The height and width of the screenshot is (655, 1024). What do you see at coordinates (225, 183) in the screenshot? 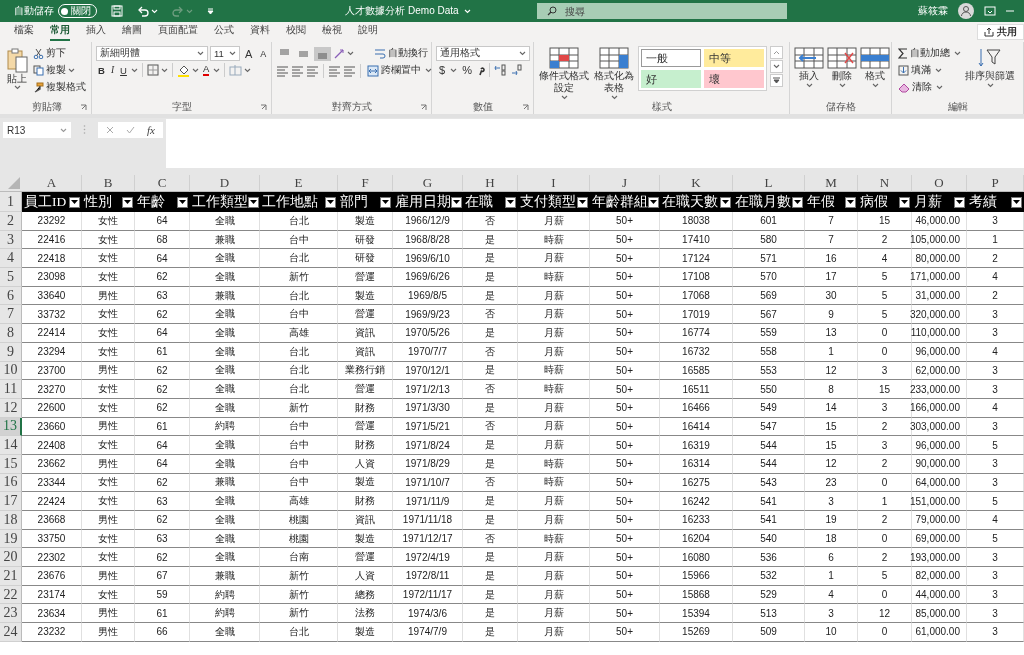
I see `column-letter: D` at bounding box center [225, 183].